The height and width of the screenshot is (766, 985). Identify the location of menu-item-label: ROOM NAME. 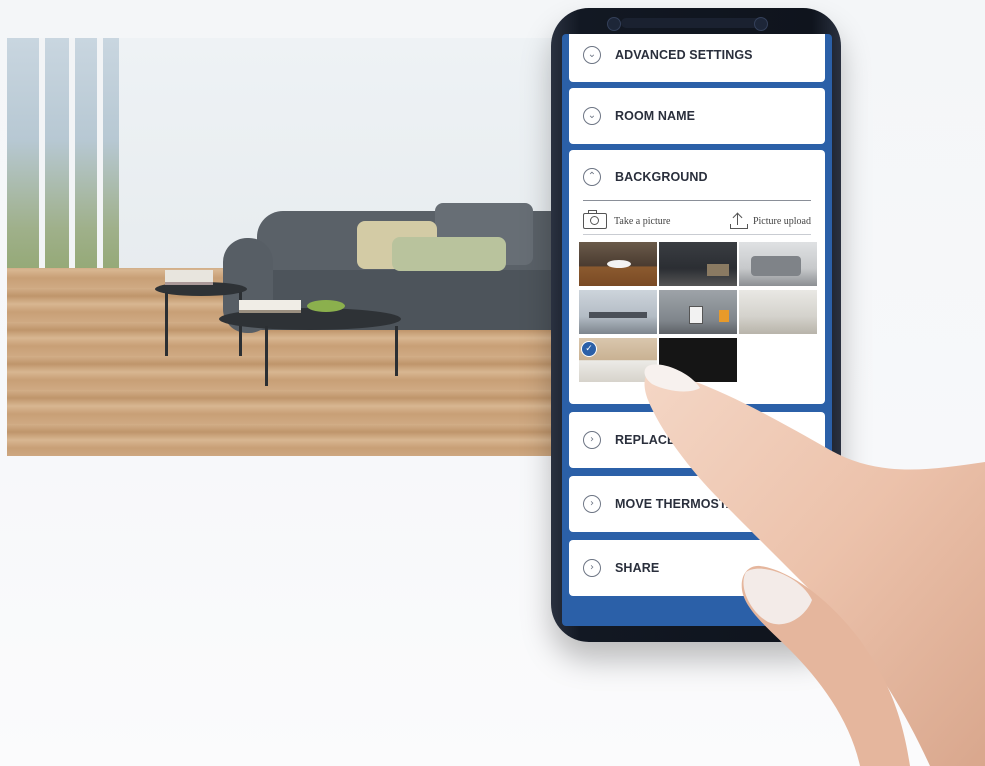
(655, 116).